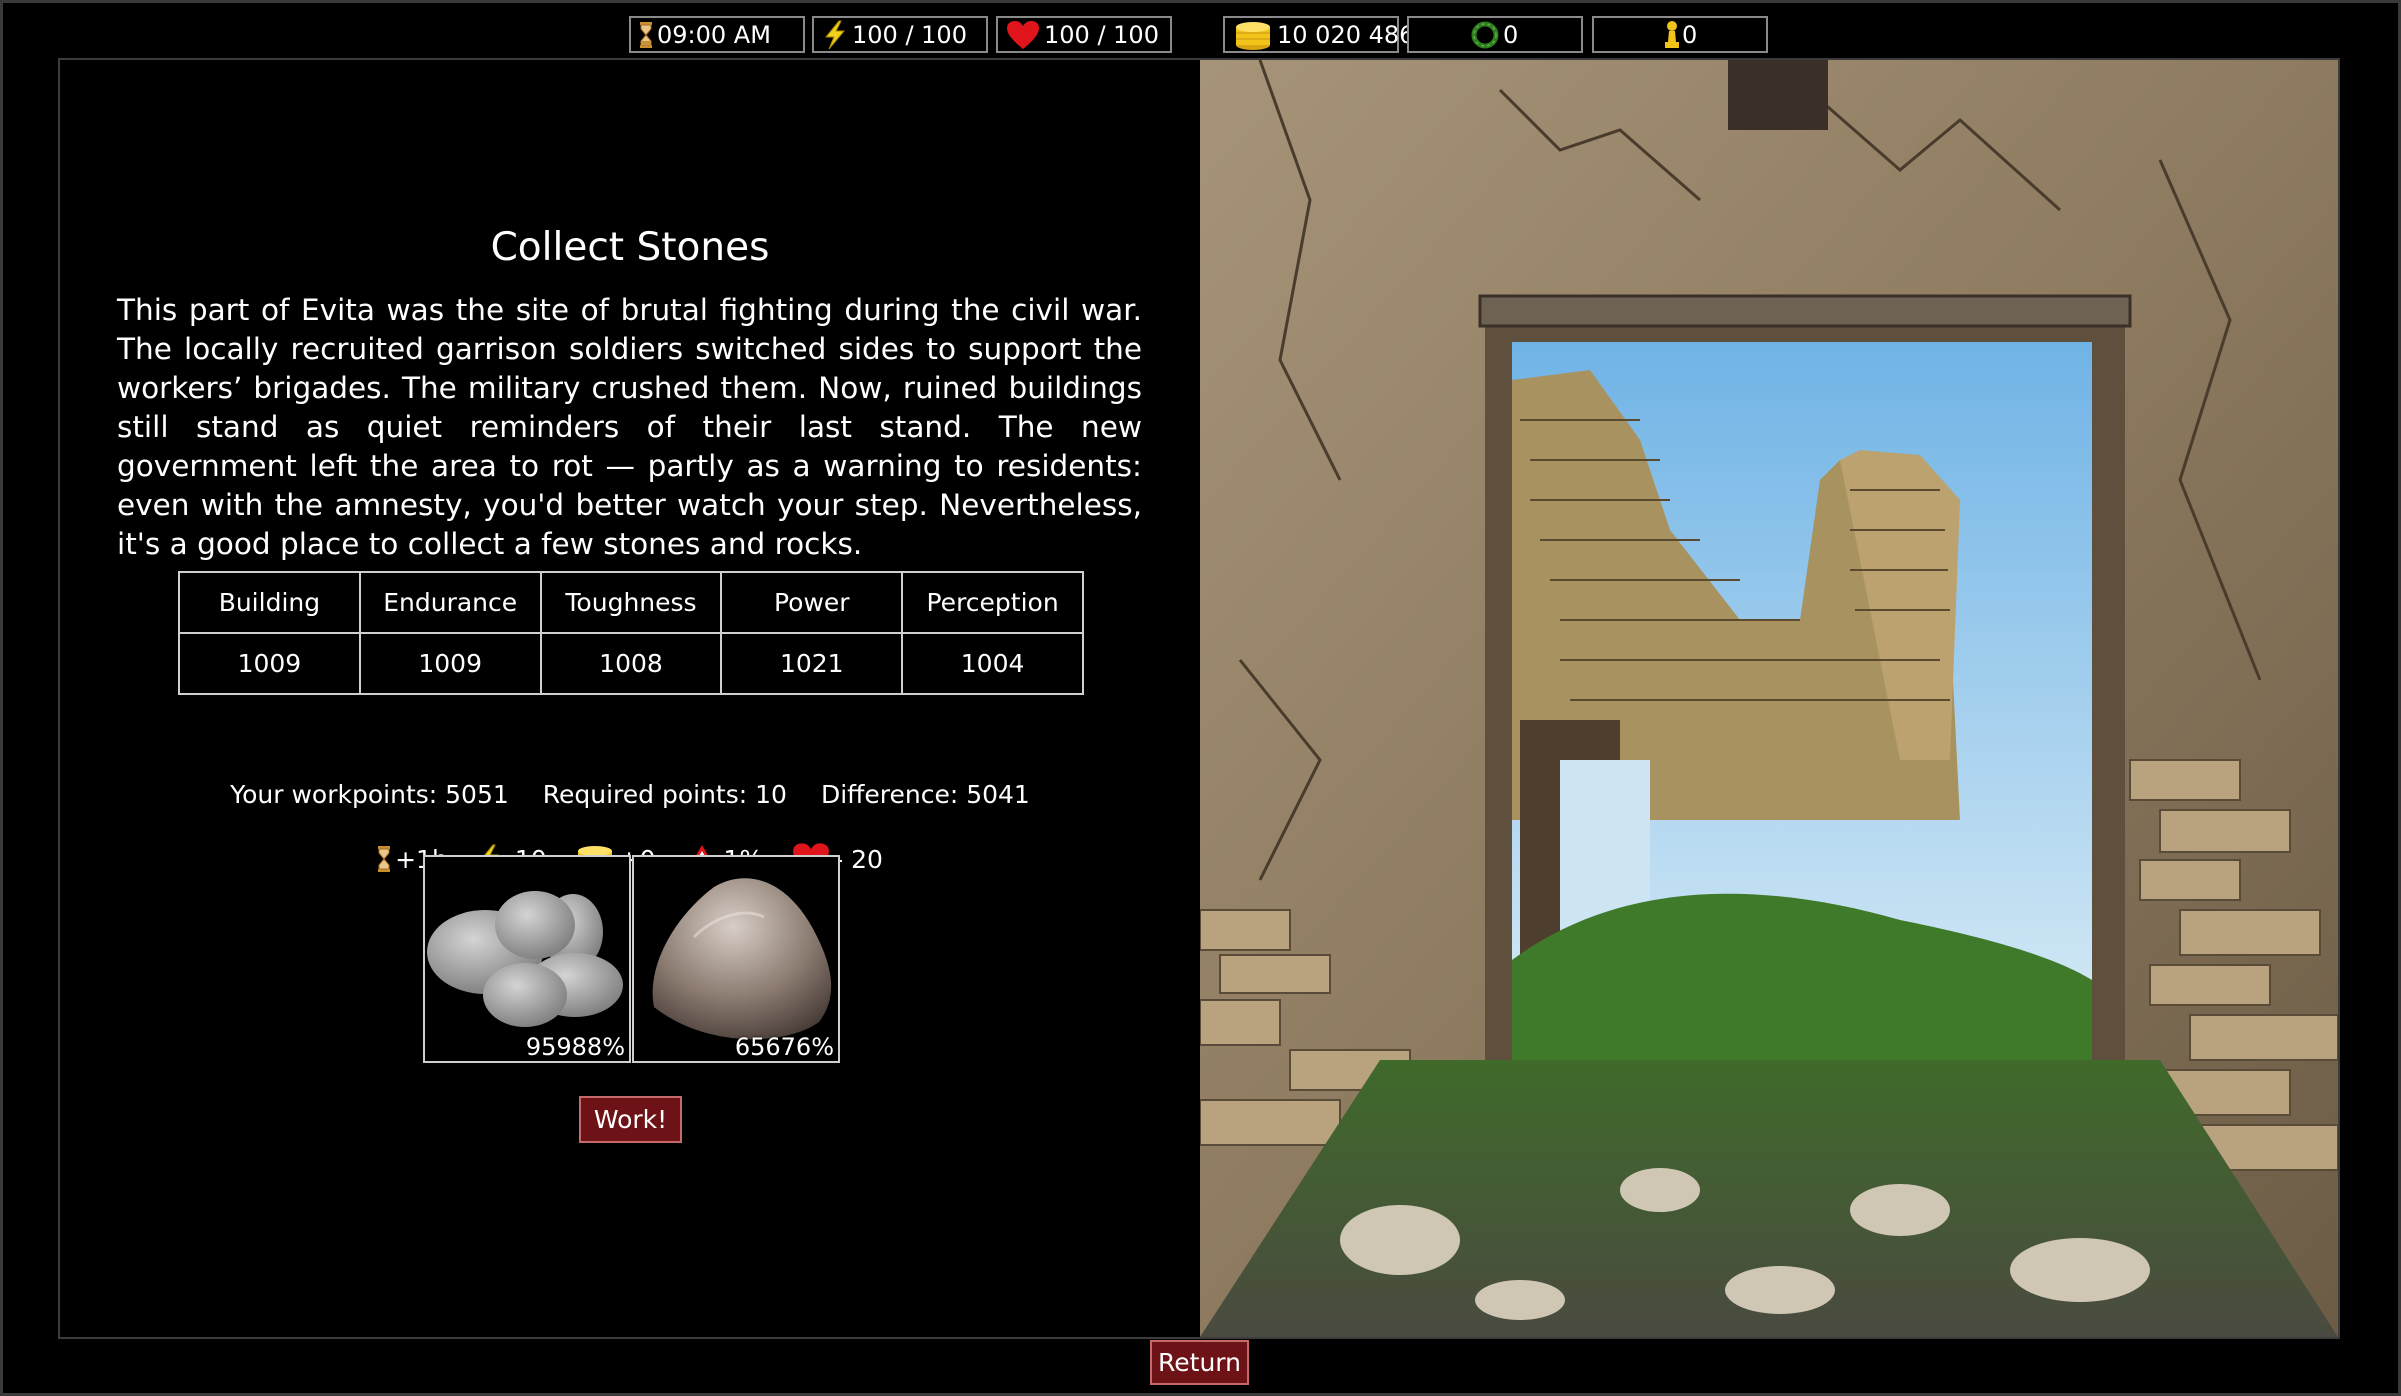 The width and height of the screenshot is (2401, 1396). I want to click on table-header-cell: Building, so click(269, 602).